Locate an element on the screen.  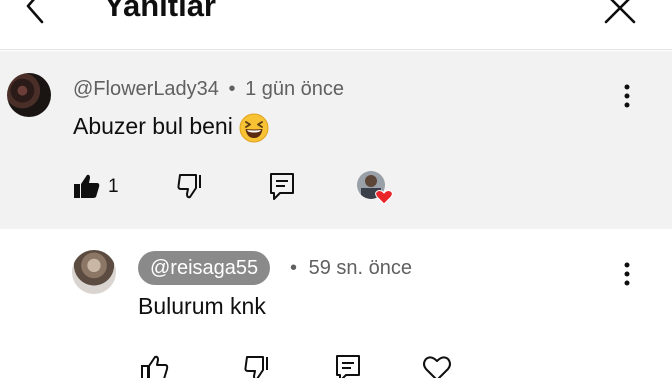
comment-author-chip: @reisaga55 is located at coordinates (204, 268).